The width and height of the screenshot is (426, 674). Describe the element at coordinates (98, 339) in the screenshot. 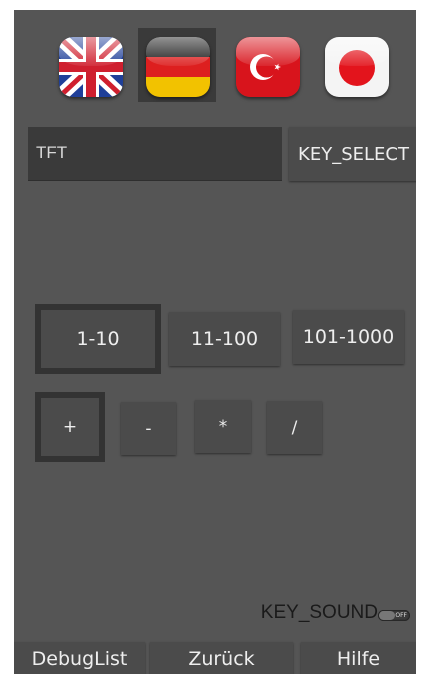

I see `range-button-1-10: 1-10` at that location.